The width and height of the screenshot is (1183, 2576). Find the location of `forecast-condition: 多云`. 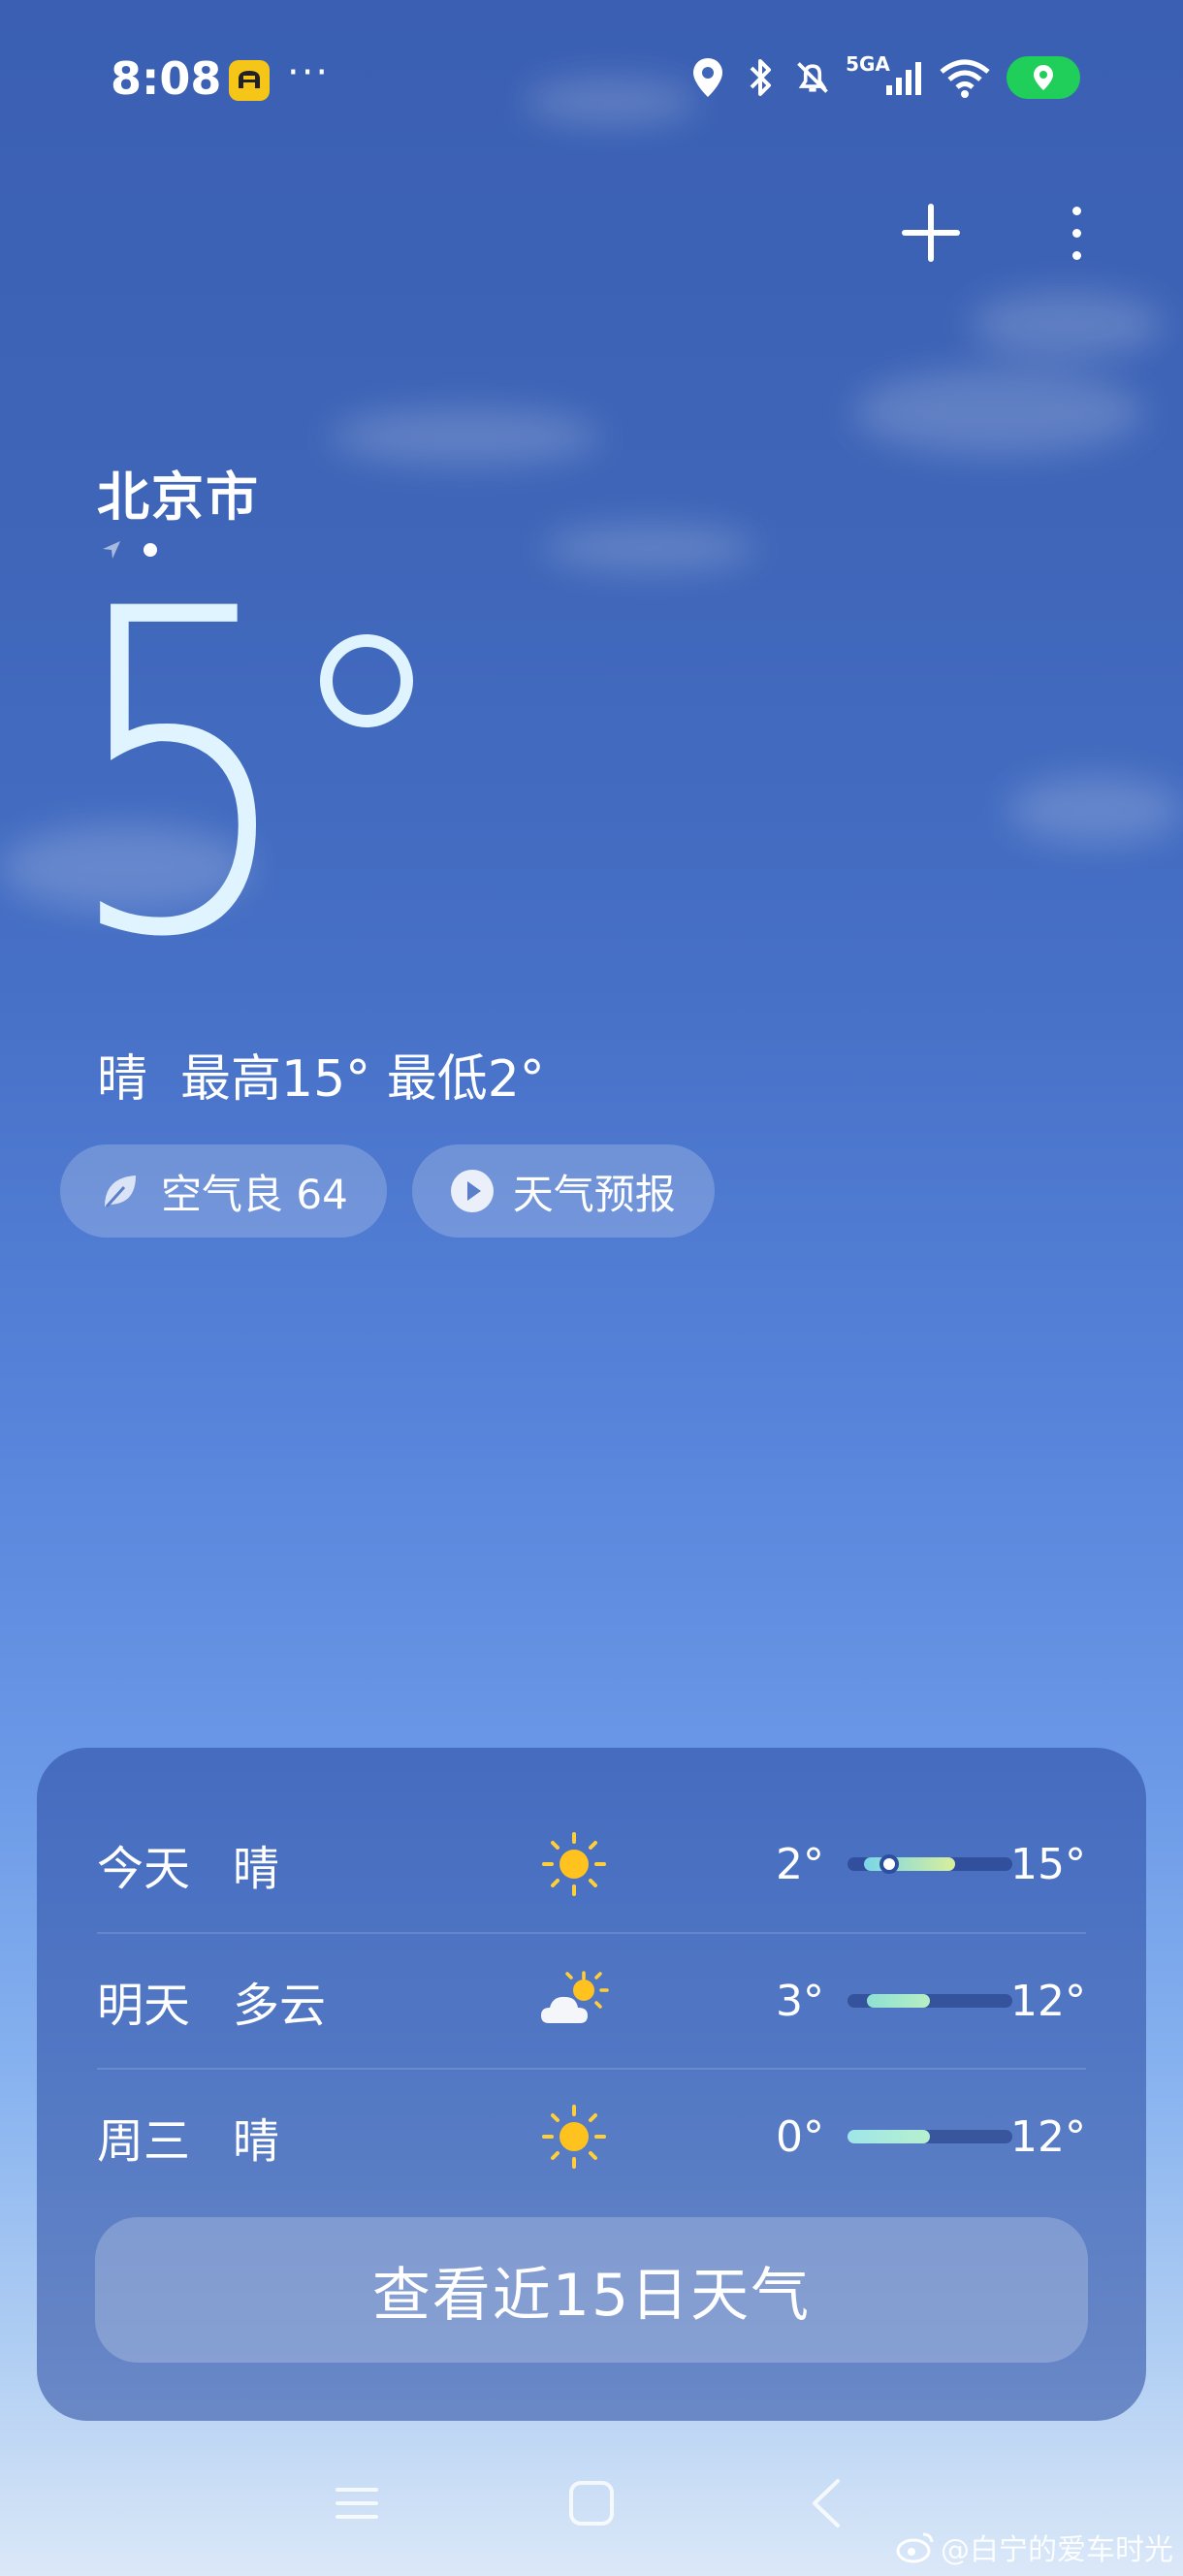

forecast-condition: 多云 is located at coordinates (280, 2006).